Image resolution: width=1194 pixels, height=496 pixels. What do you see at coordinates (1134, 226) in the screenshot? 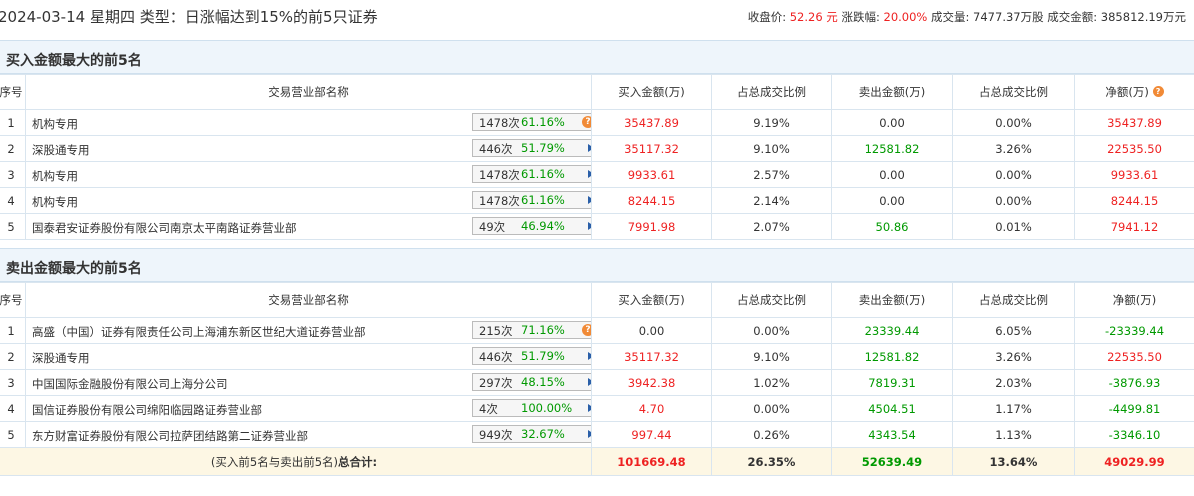
I see `row-net: 7941.12` at bounding box center [1134, 226].